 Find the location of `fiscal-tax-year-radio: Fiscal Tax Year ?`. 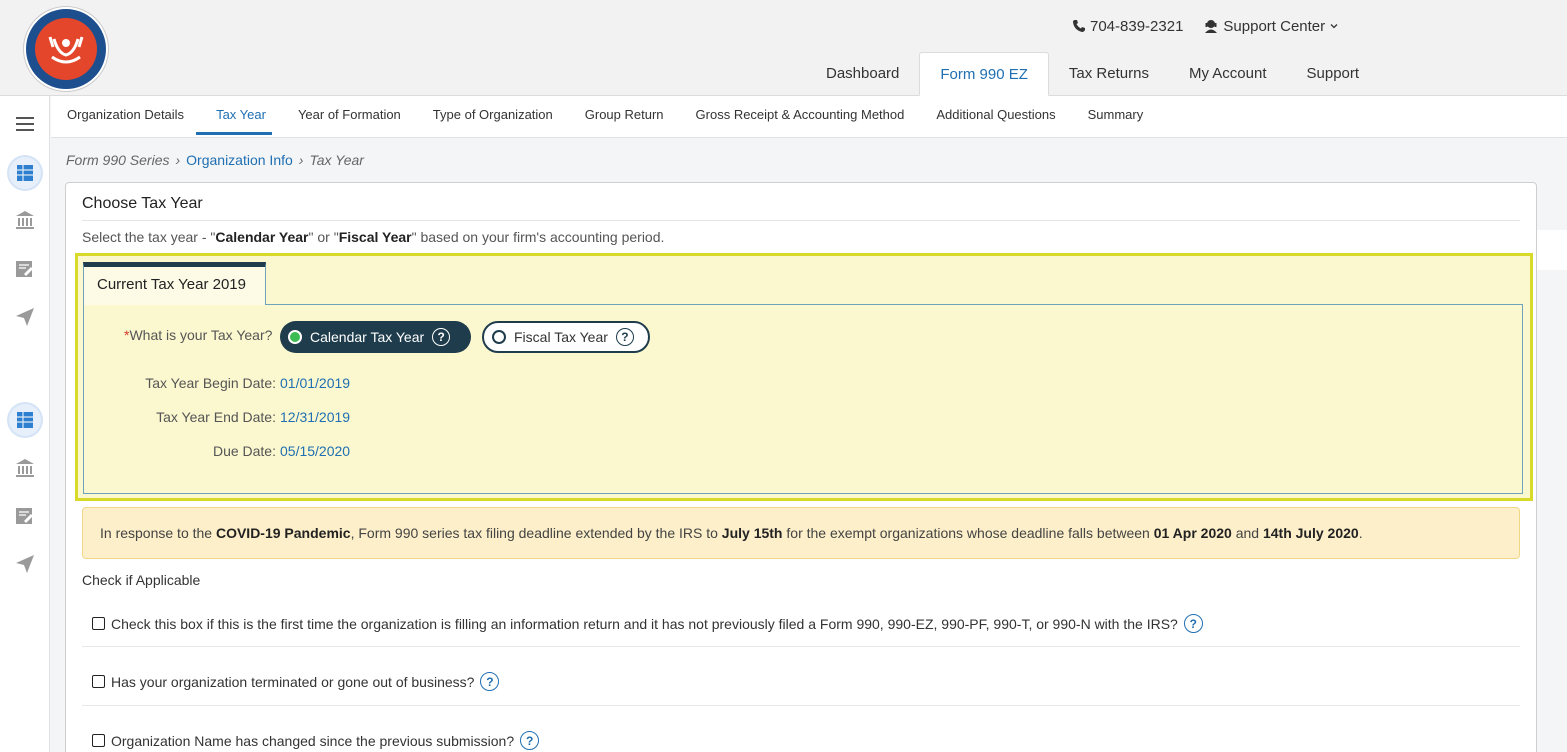

fiscal-tax-year-radio: Fiscal Tax Year ? is located at coordinates (566, 337).